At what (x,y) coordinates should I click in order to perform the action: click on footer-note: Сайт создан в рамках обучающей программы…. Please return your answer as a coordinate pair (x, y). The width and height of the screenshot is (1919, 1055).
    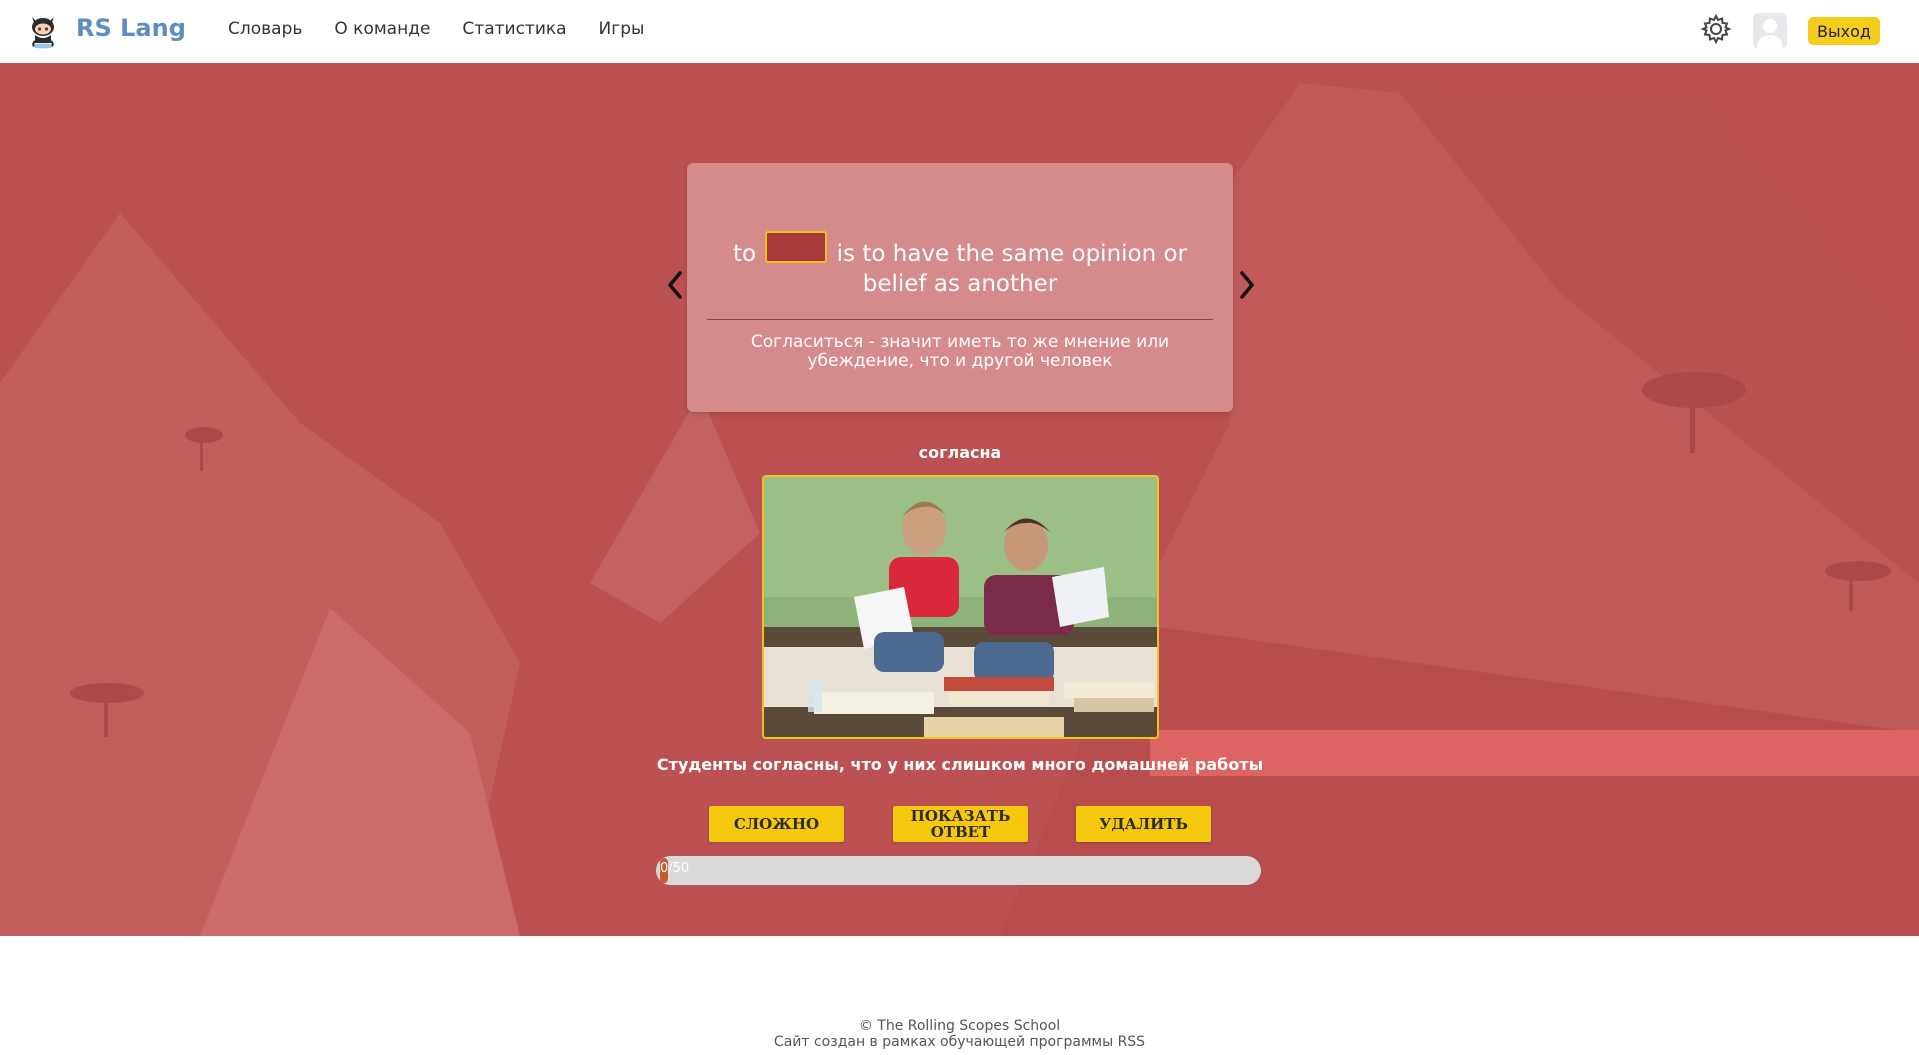
    Looking at the image, I should click on (959, 1042).